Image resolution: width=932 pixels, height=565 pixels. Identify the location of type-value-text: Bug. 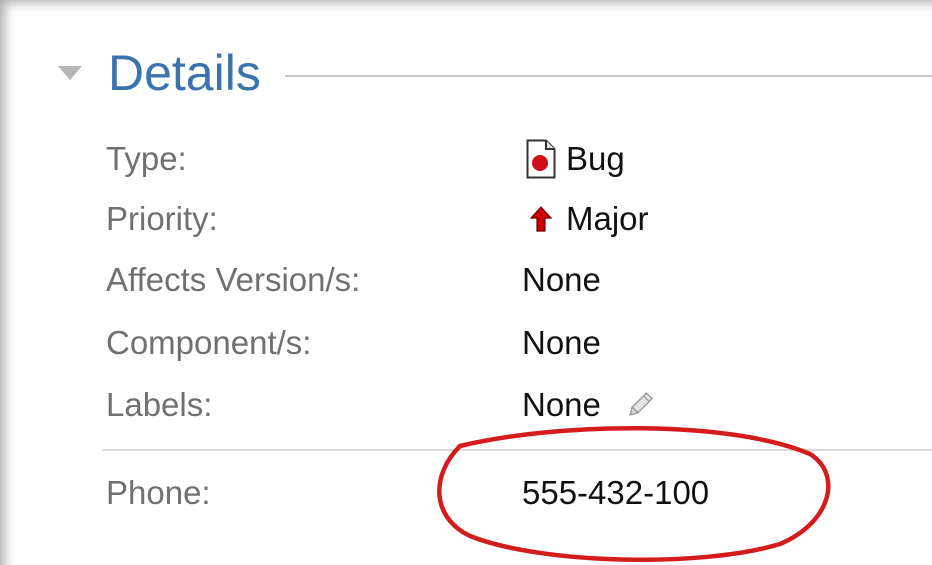
(595, 158).